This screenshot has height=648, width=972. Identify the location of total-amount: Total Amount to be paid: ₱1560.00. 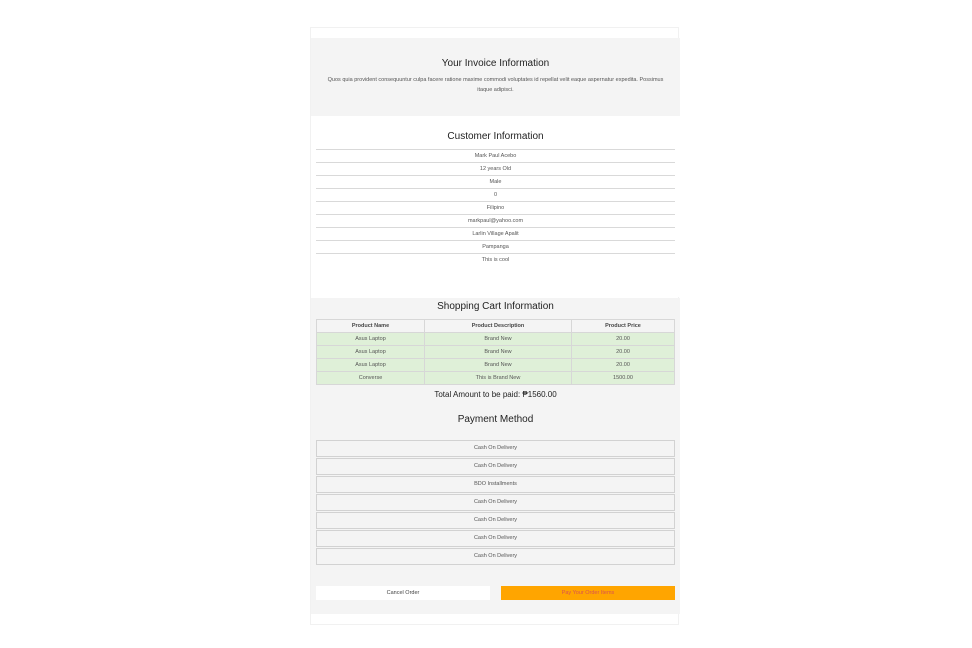
(495, 394).